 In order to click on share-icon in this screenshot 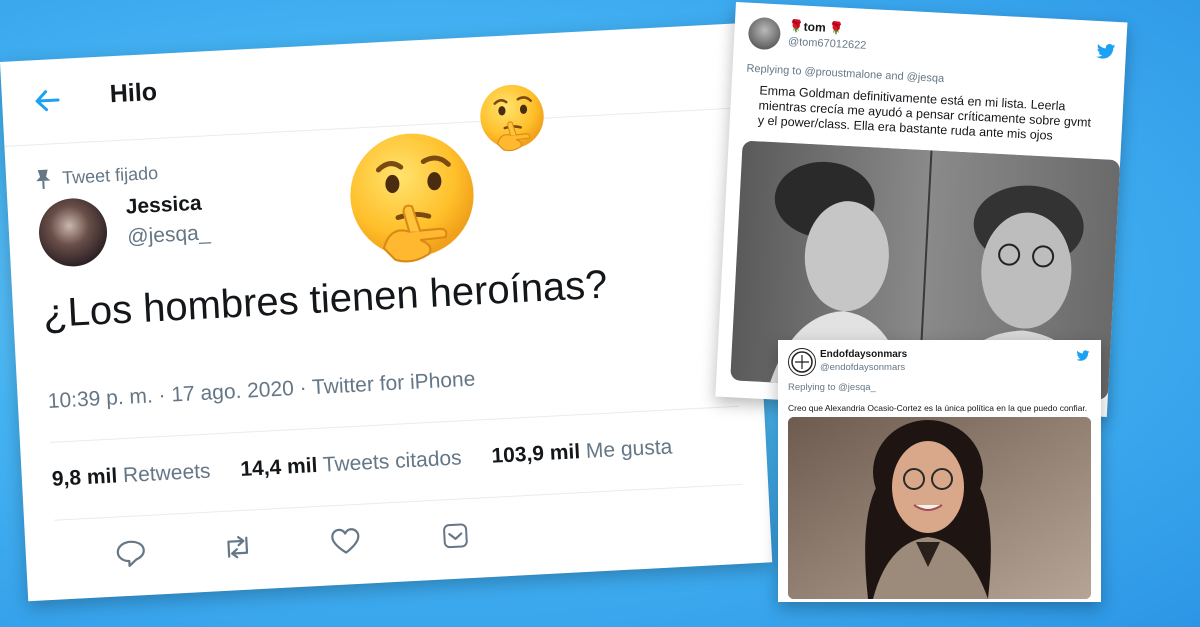, I will do `click(456, 536)`.